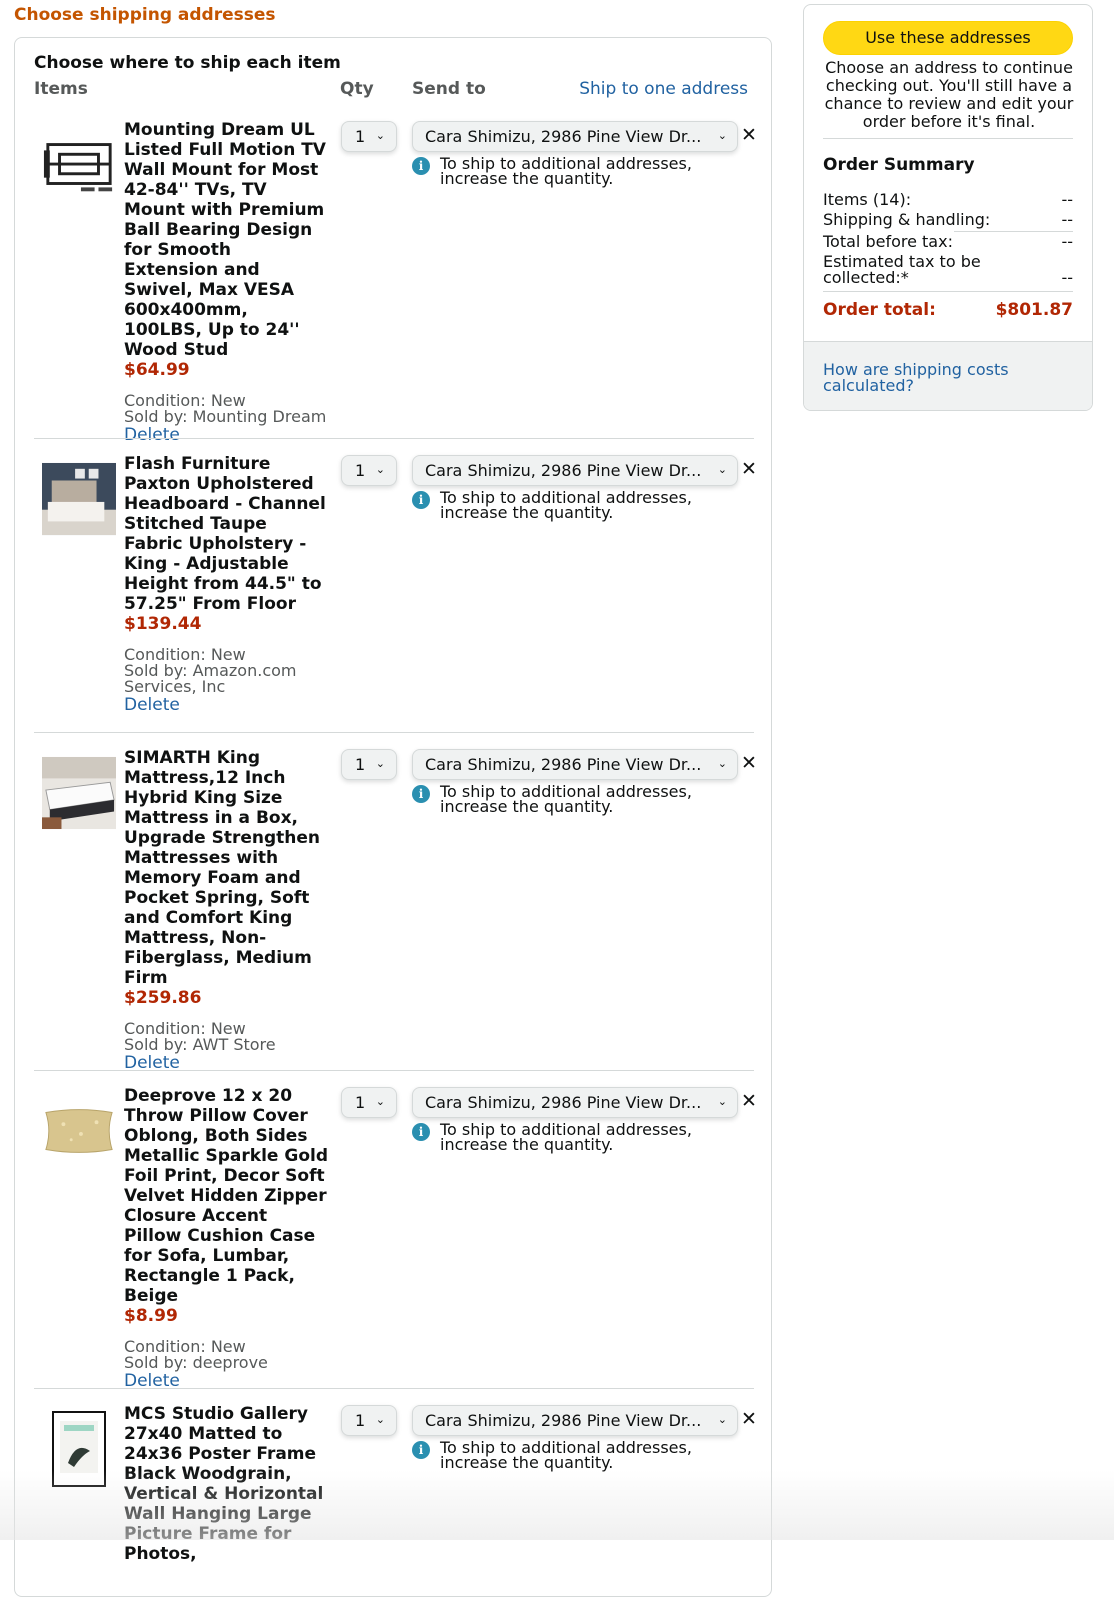 Image resolution: width=1114 pixels, height=1597 pixels. What do you see at coordinates (867, 199) in the screenshot?
I see `summary-label: Items (14):` at bounding box center [867, 199].